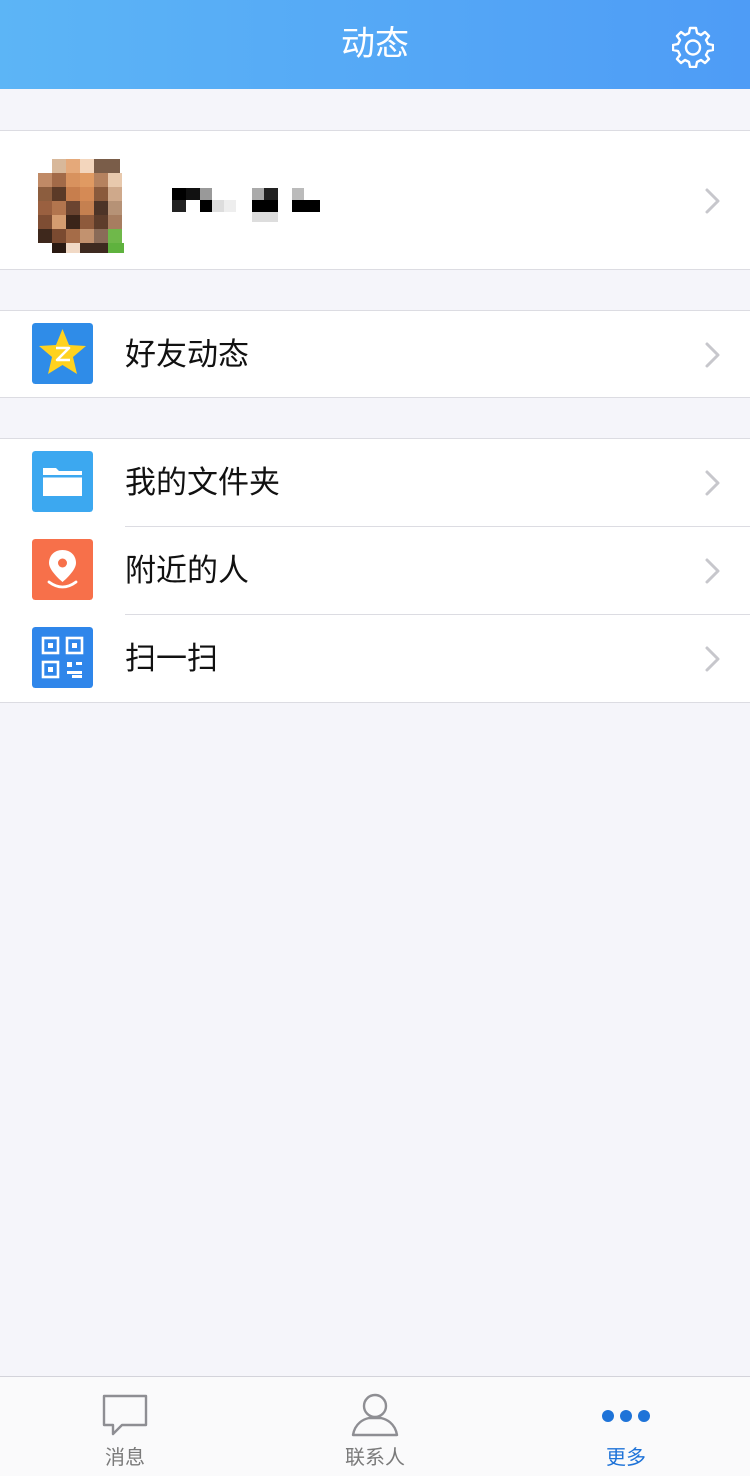 The height and width of the screenshot is (1476, 750). What do you see at coordinates (375, 200) in the screenshot?
I see `profile-row` at bounding box center [375, 200].